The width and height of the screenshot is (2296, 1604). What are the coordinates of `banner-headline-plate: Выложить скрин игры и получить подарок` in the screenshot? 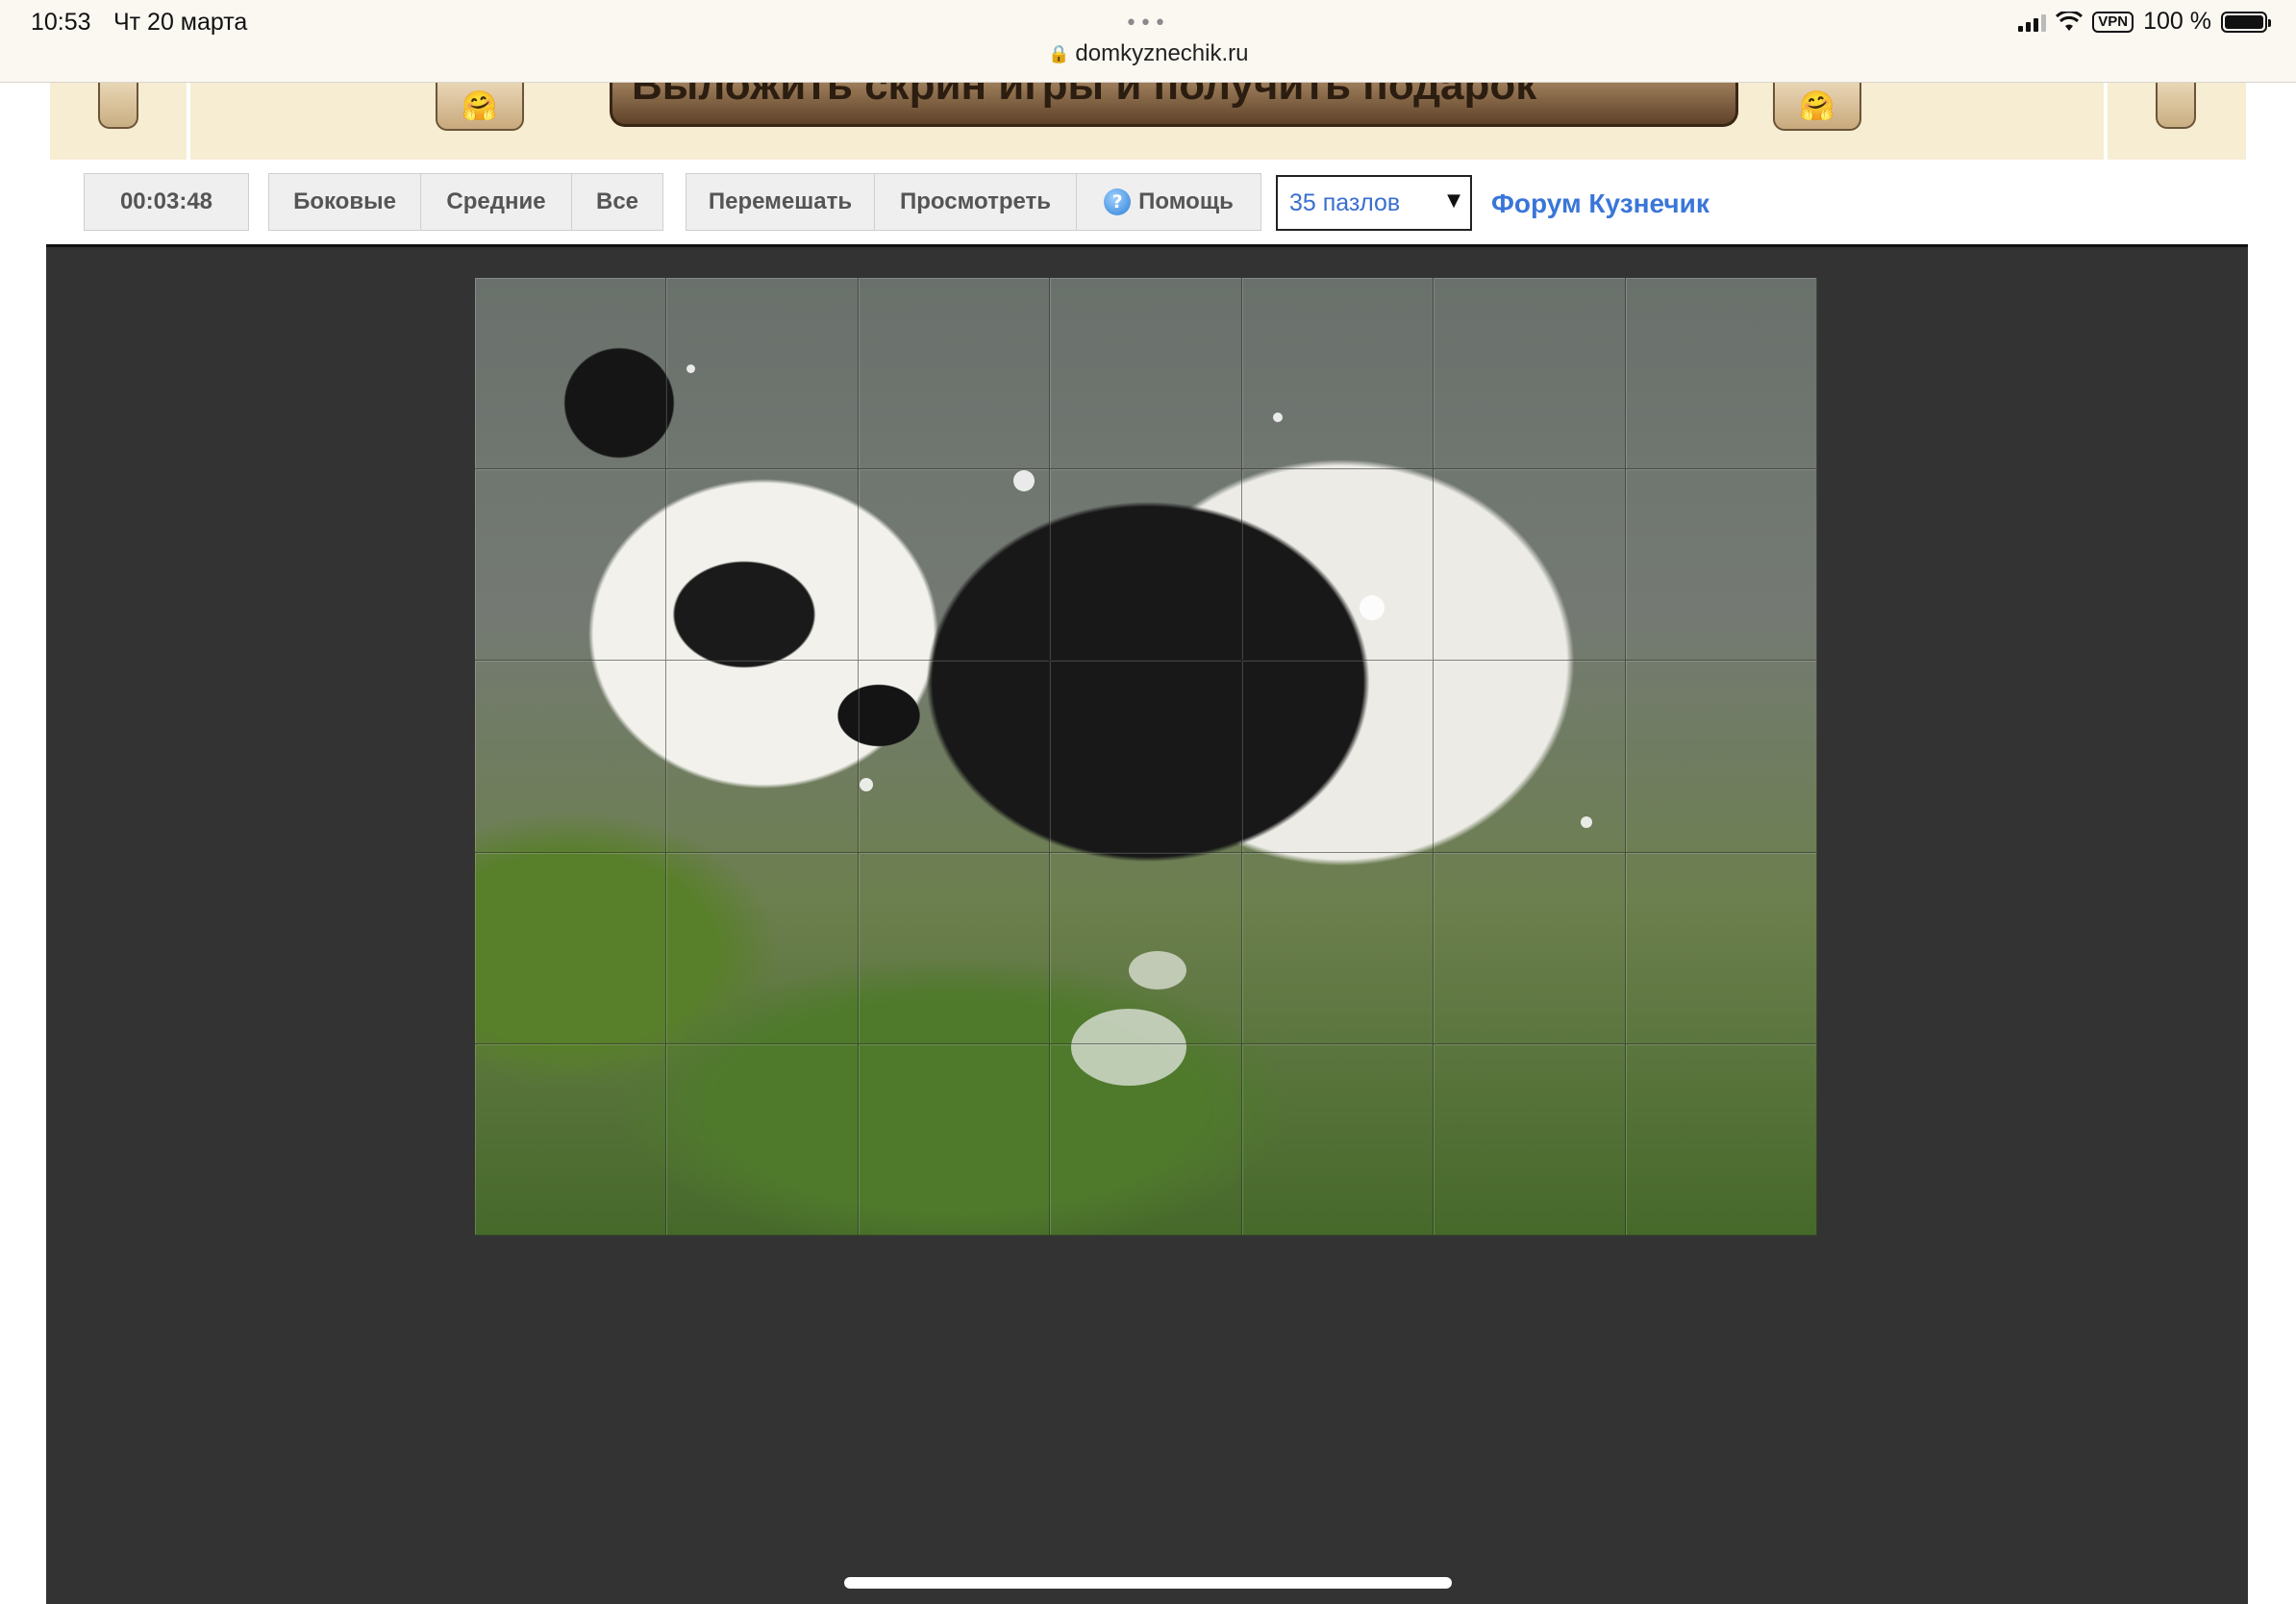 It's located at (1174, 105).